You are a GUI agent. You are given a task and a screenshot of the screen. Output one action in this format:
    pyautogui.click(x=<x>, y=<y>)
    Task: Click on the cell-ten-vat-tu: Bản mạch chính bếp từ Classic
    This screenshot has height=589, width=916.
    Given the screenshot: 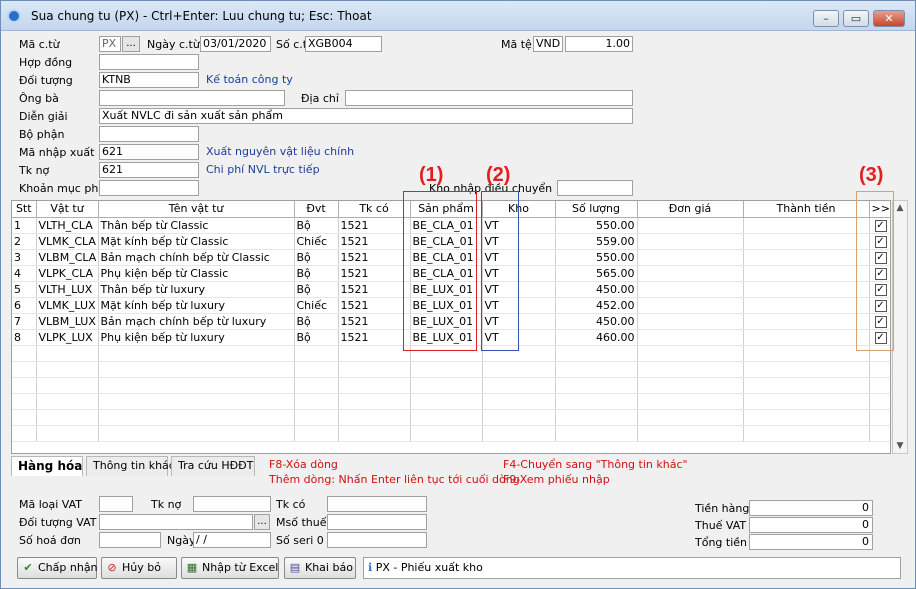 What is the action you would take?
    pyautogui.click(x=196, y=257)
    